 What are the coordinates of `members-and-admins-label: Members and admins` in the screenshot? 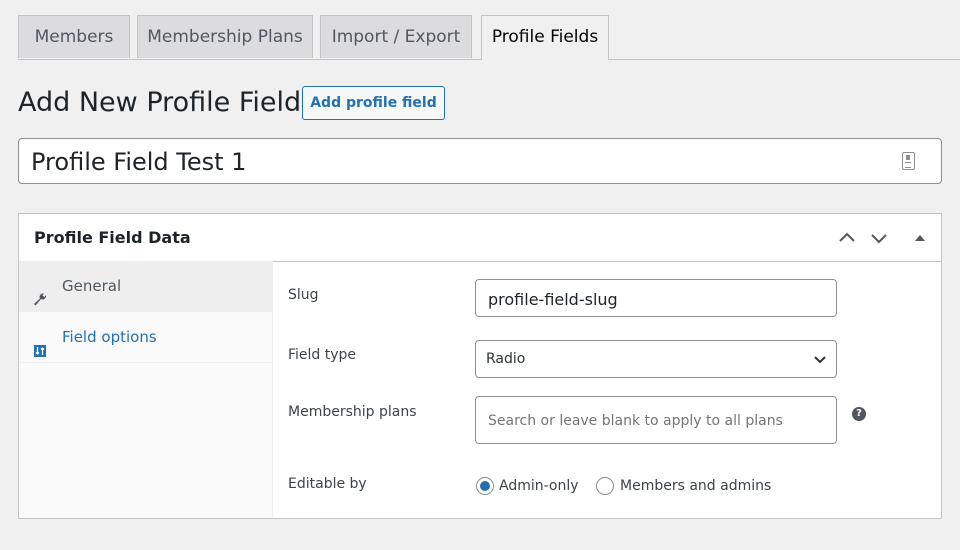 It's located at (695, 486).